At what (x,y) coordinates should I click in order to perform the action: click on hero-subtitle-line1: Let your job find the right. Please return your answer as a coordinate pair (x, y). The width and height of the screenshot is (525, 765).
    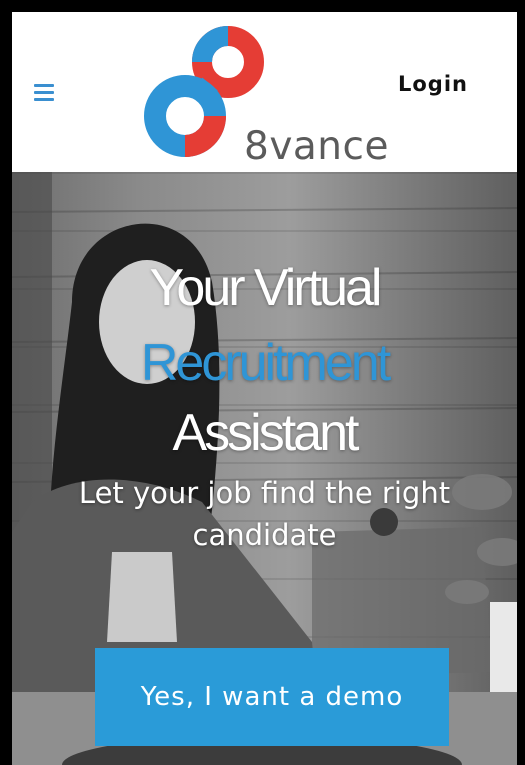
    Looking at the image, I should click on (264, 493).